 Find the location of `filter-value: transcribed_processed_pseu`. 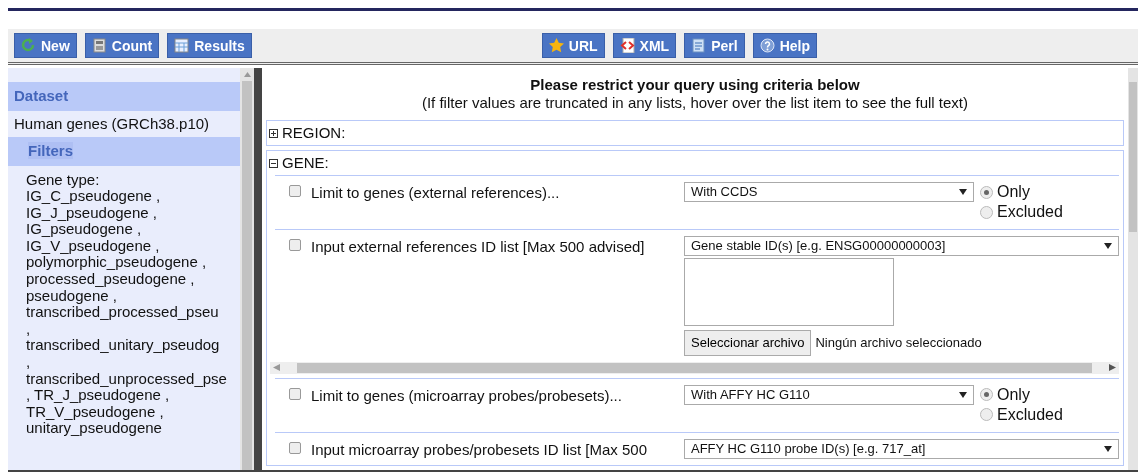

filter-value: transcribed_processed_pseu is located at coordinates (123, 312).